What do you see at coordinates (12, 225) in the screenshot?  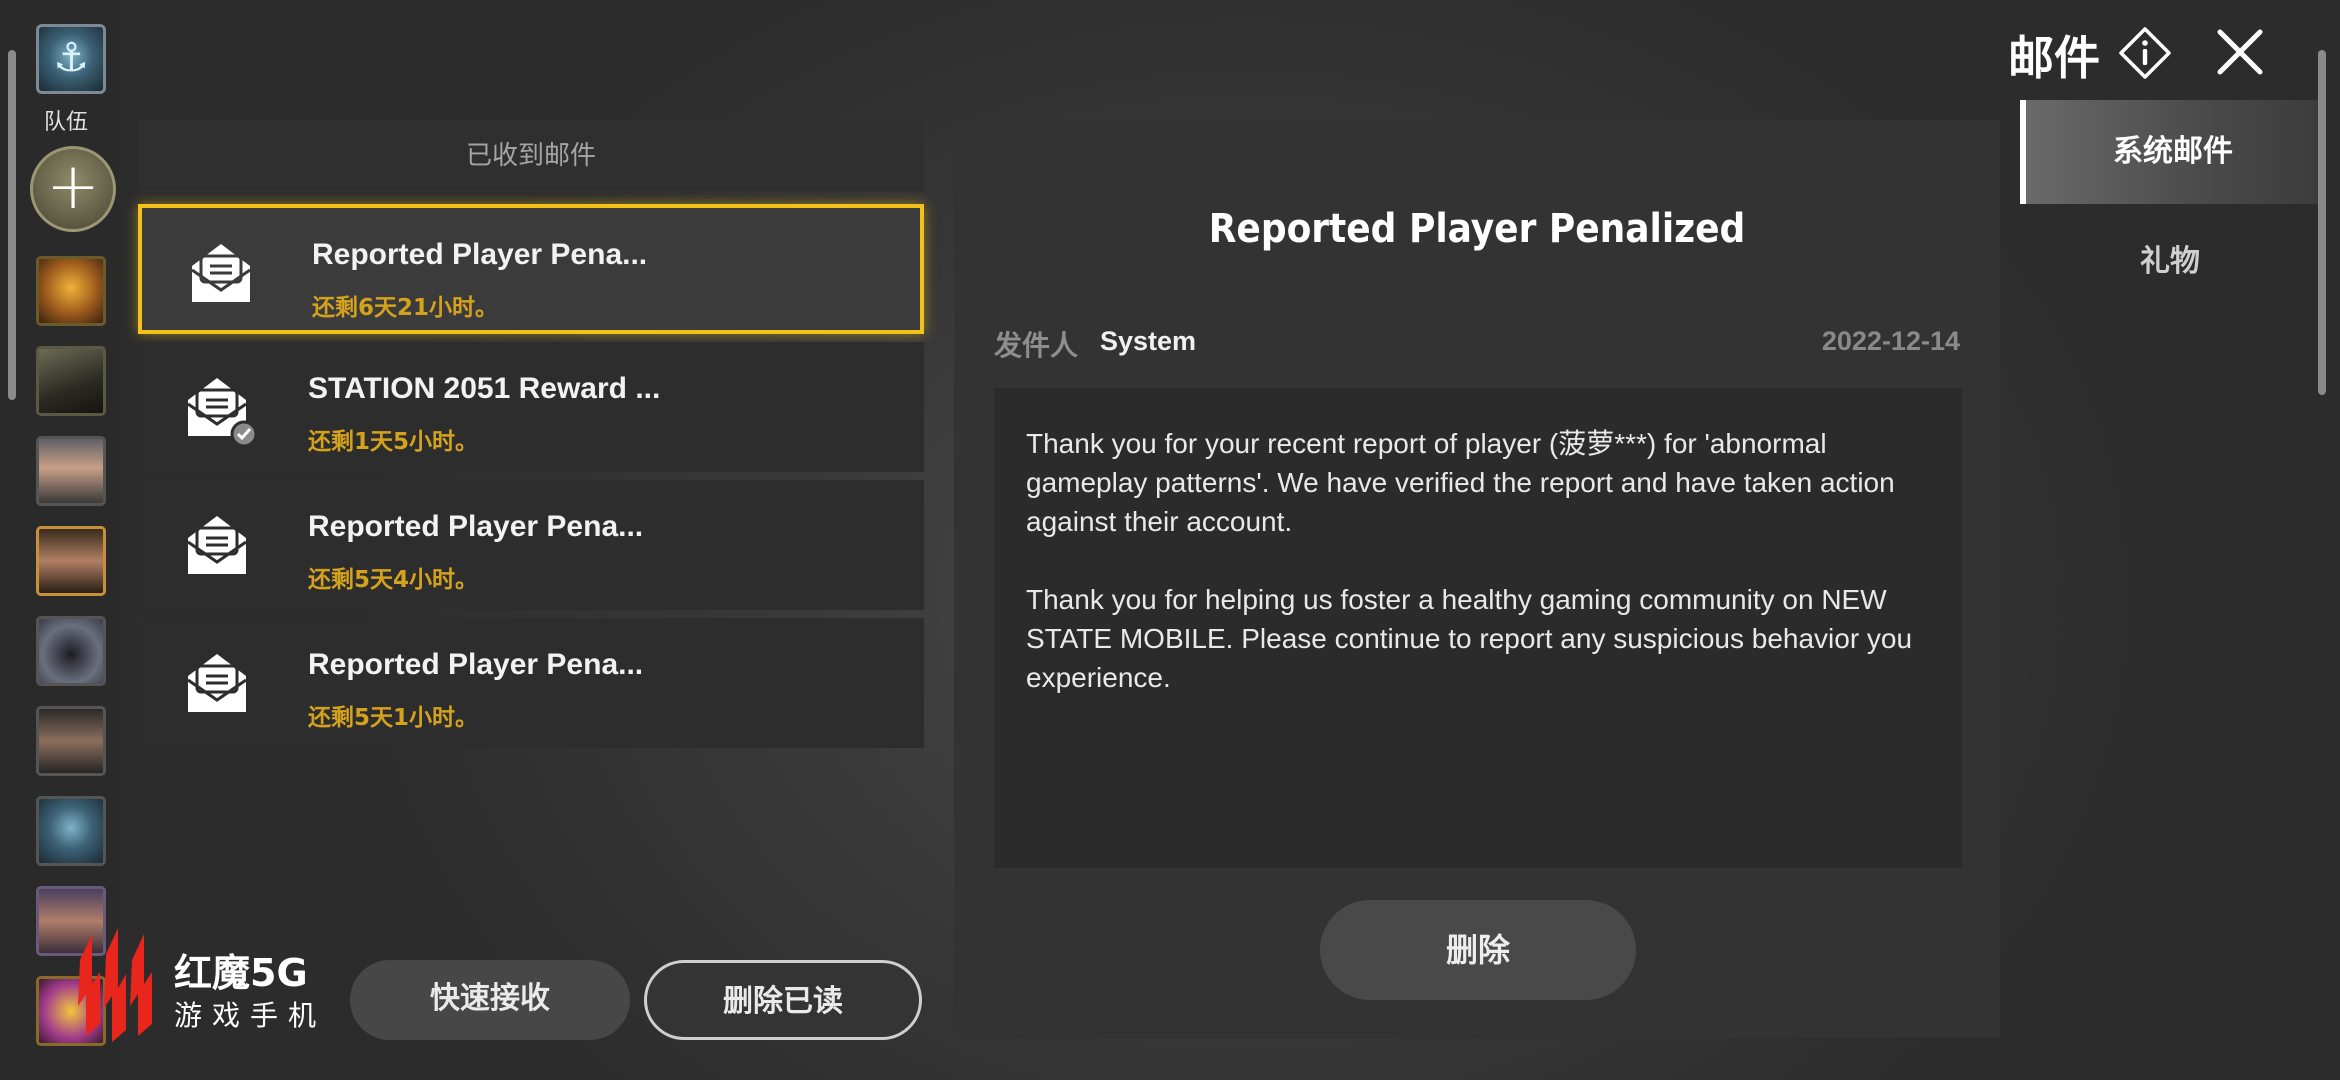 I see `team-scrollbar` at bounding box center [12, 225].